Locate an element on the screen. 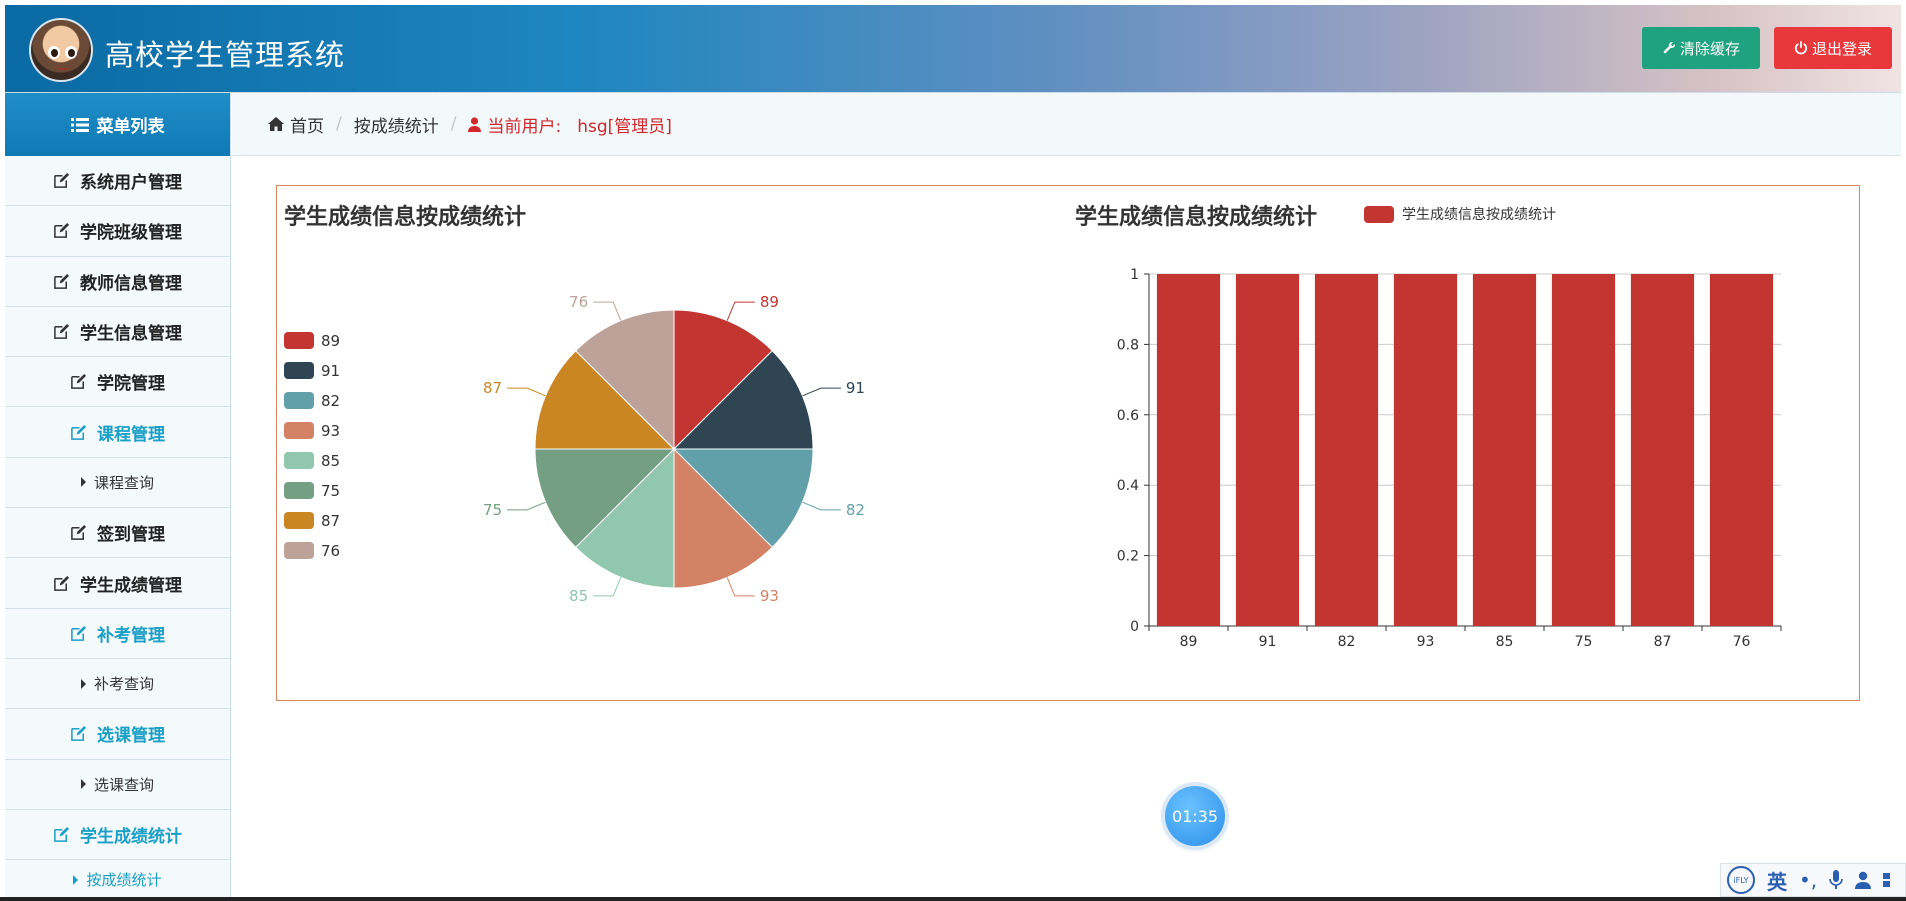  sidebar-item-12: 选课查询 is located at coordinates (117, 784).